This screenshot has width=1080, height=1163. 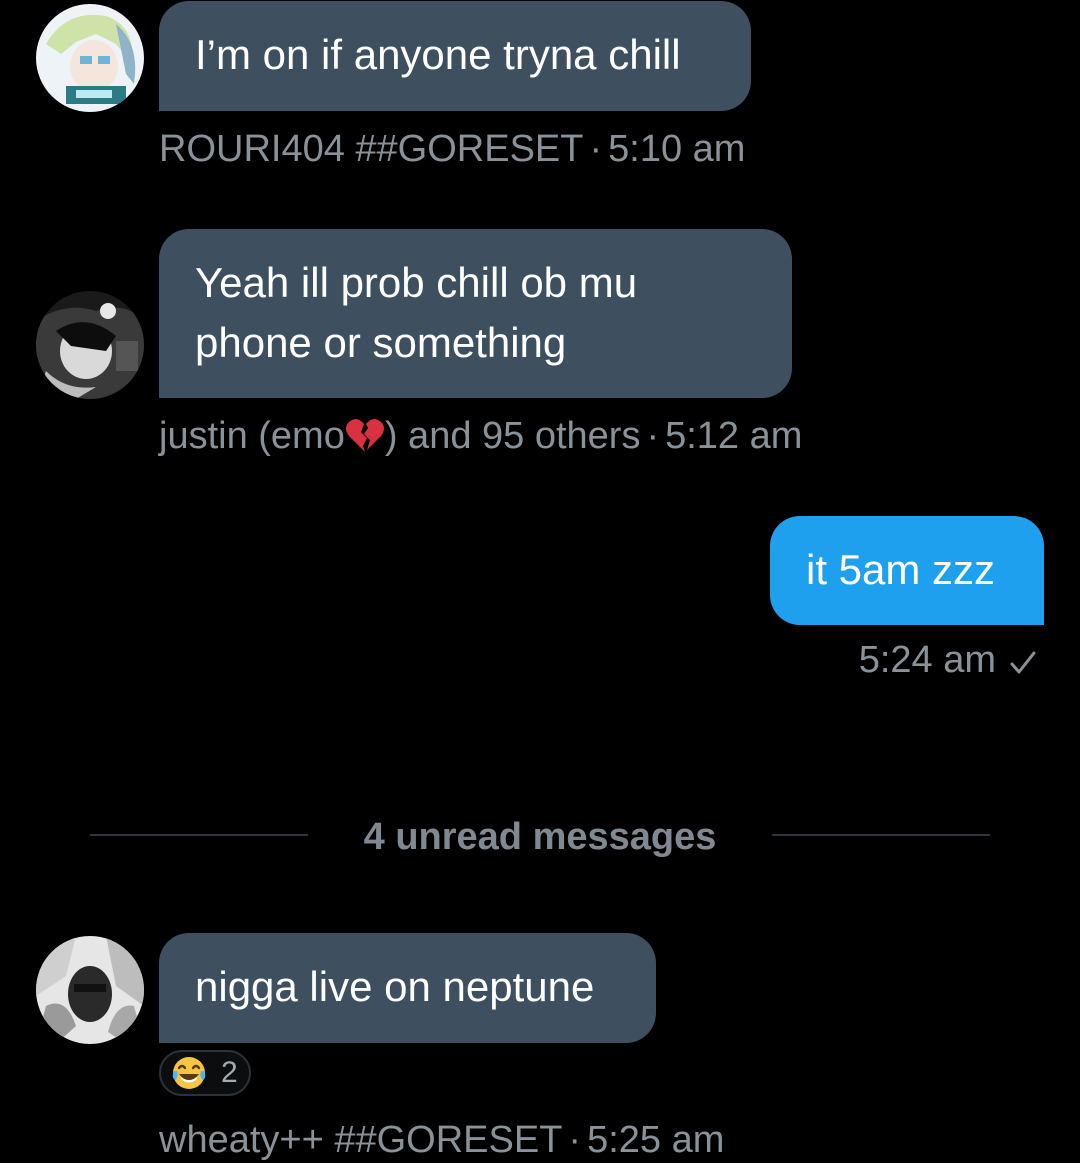 I want to click on reaction-count: 2, so click(x=229, y=1072).